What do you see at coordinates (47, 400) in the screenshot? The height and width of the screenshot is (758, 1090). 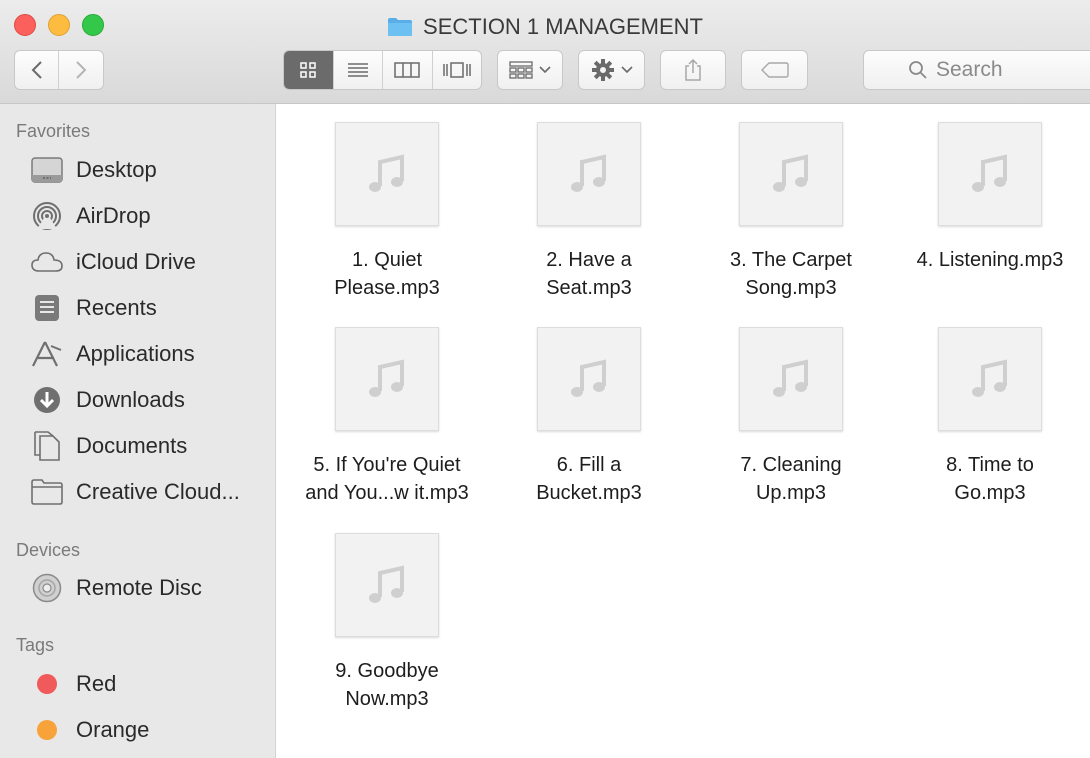 I see `downloads-icon` at bounding box center [47, 400].